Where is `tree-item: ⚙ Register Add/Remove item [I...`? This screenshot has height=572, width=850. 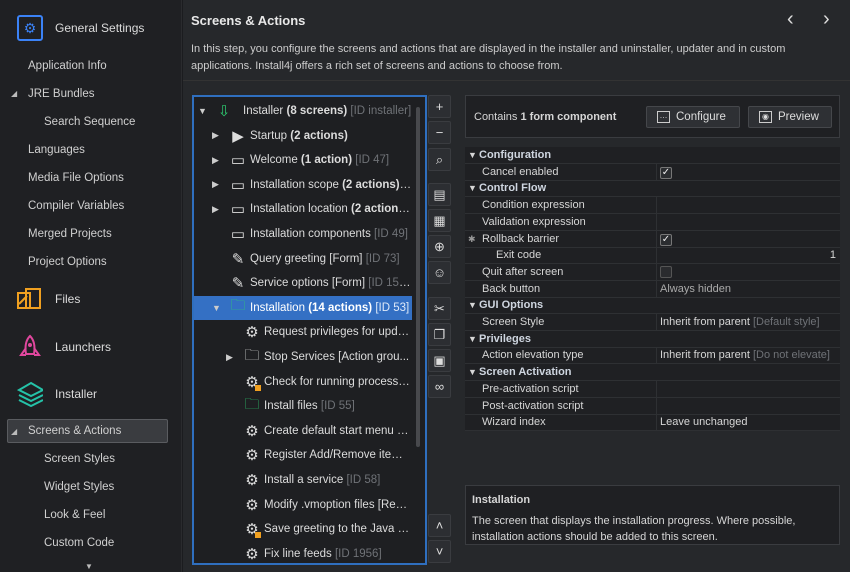
tree-item: ⚙ Register Add/Remove item [I... is located at coordinates (303, 455).